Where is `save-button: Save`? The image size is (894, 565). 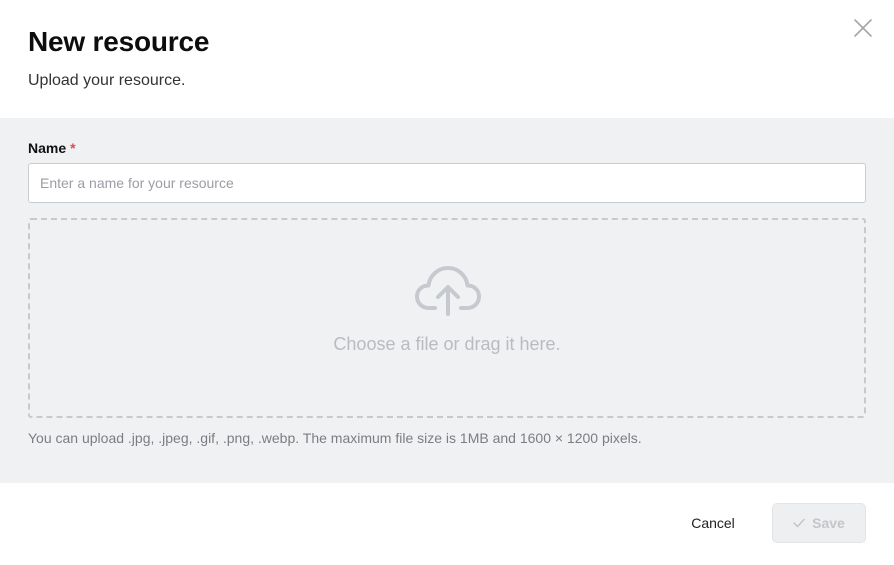
save-button: Save is located at coordinates (819, 523).